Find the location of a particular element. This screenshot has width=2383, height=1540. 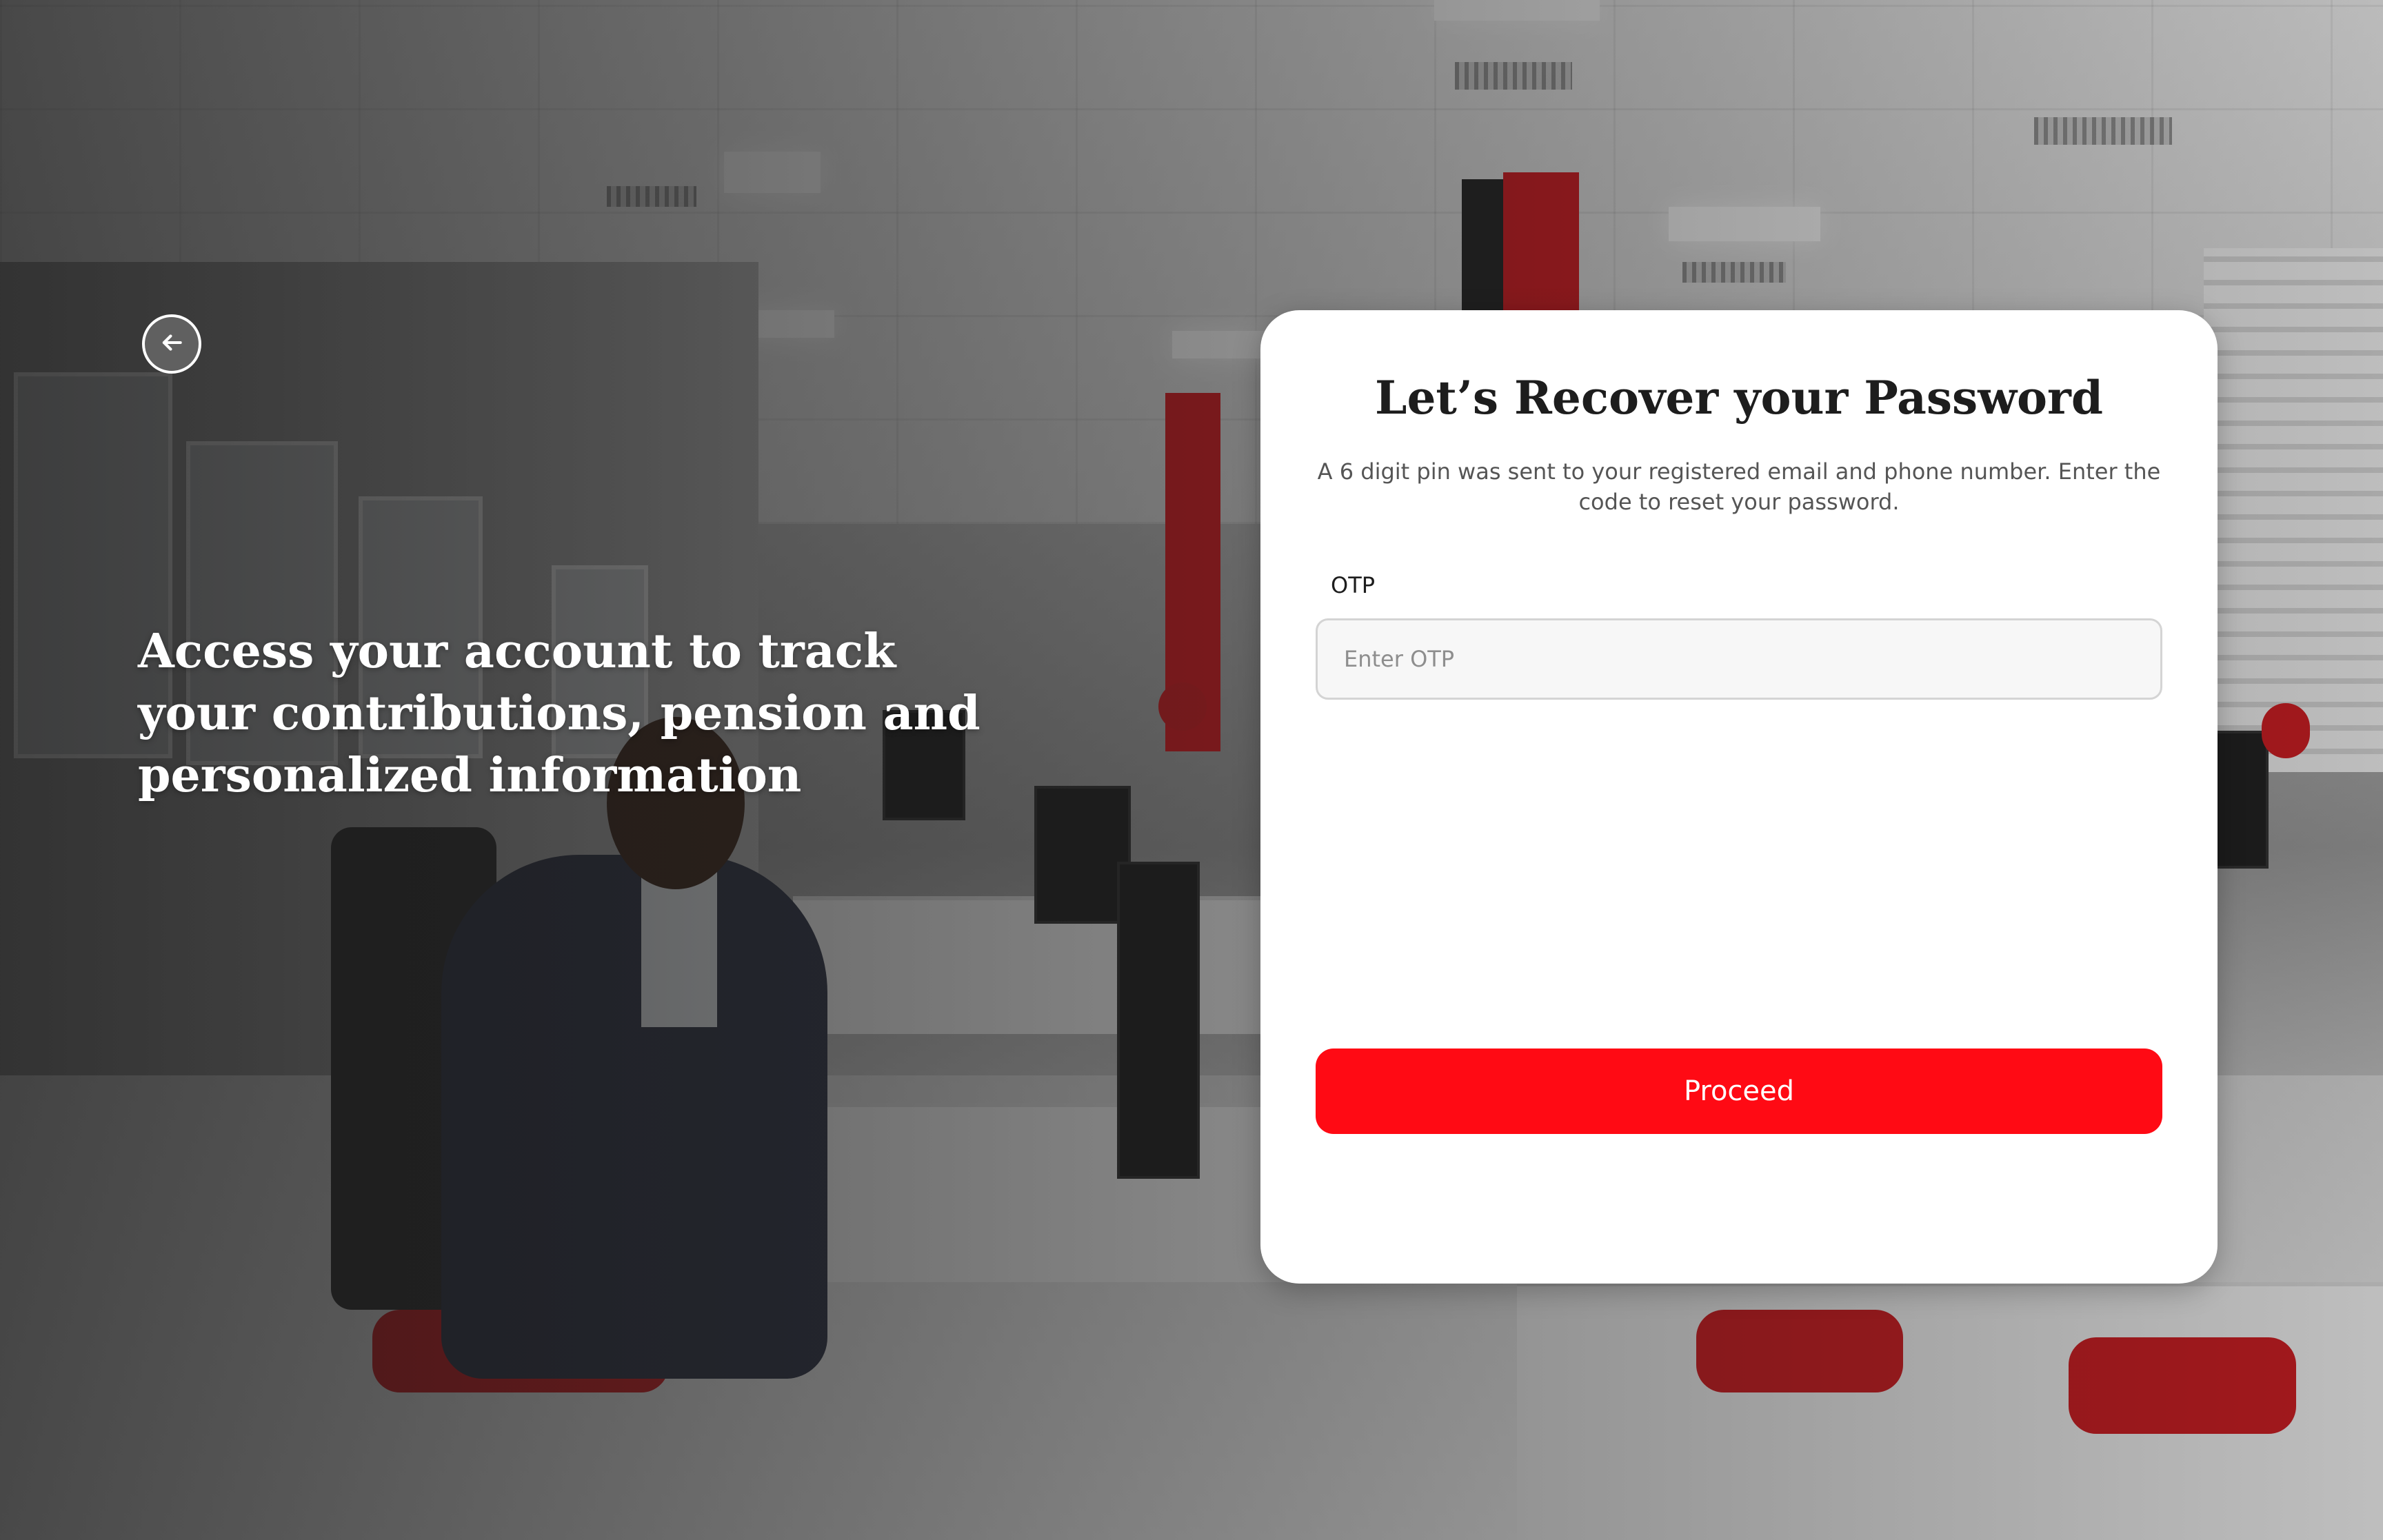

arrow-left-icon is located at coordinates (172, 345).